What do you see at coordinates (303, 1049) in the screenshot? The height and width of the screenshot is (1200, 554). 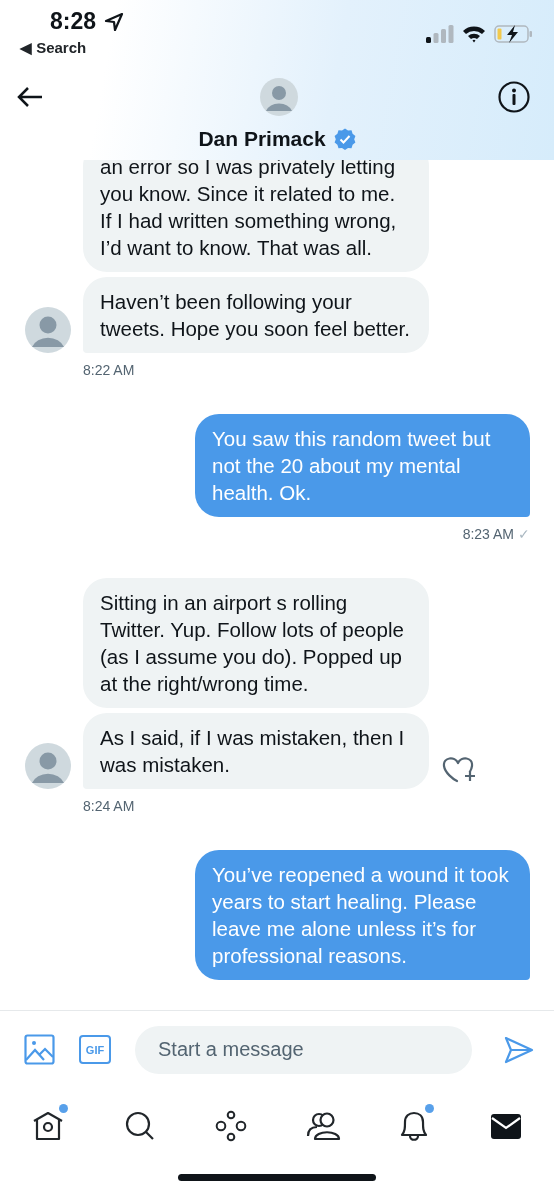 I see `message-input: Start a message` at bounding box center [303, 1049].